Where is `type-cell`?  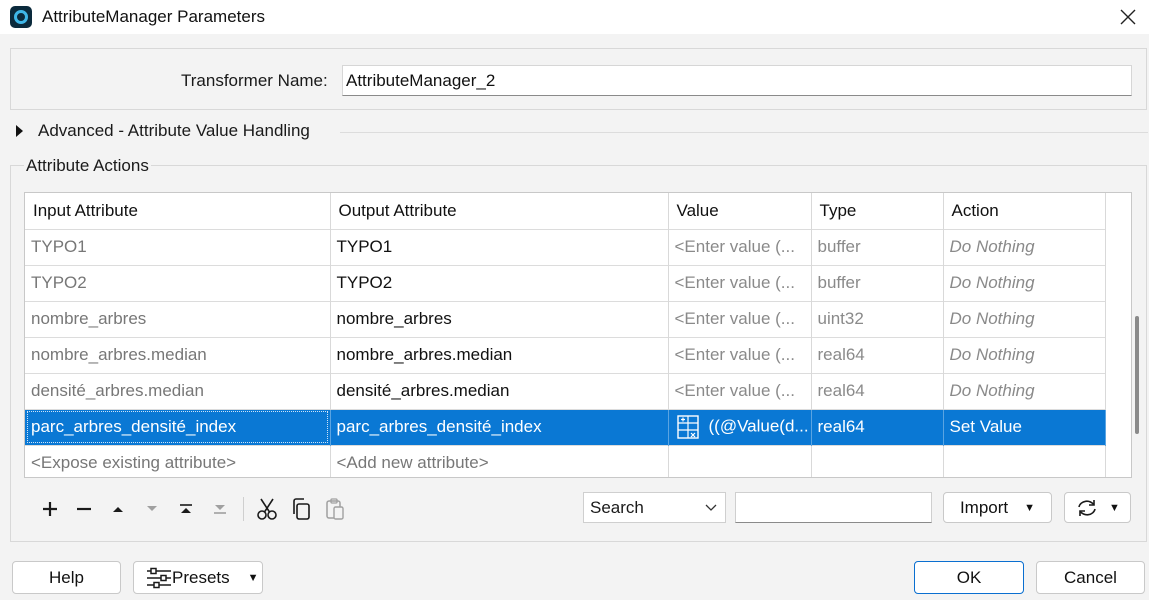
type-cell is located at coordinates (877, 460).